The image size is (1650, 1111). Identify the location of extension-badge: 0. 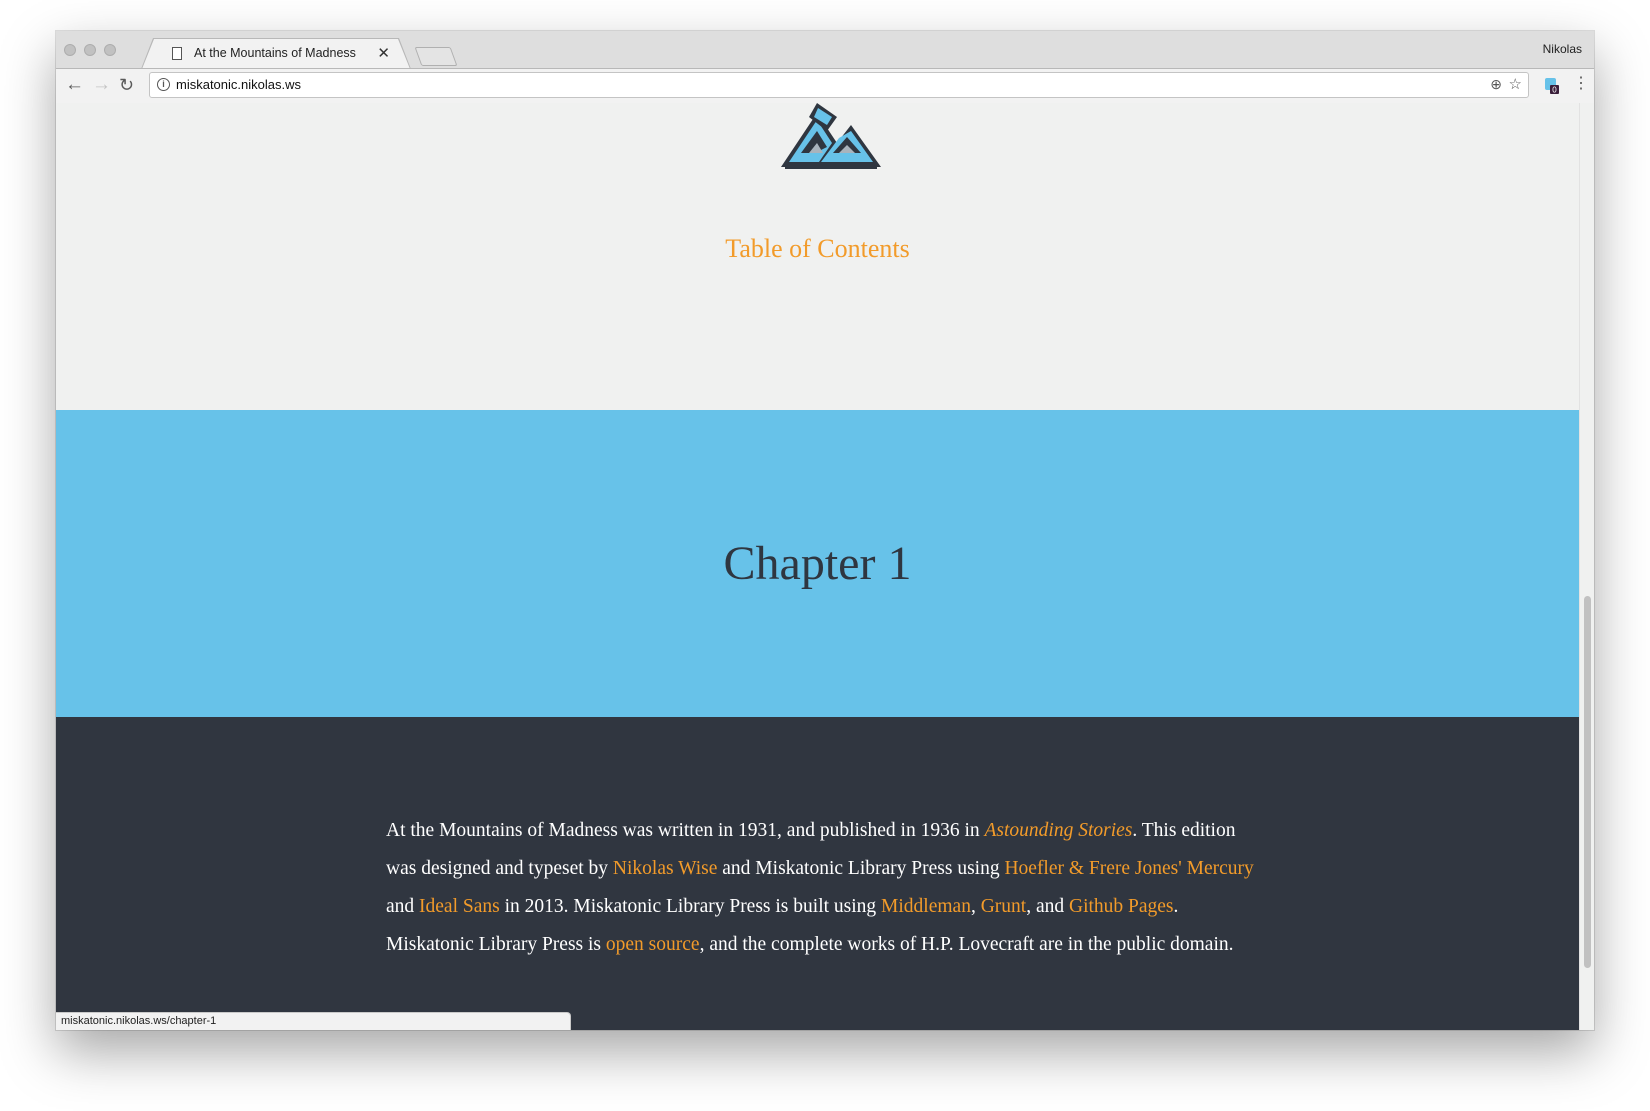
(1554, 90).